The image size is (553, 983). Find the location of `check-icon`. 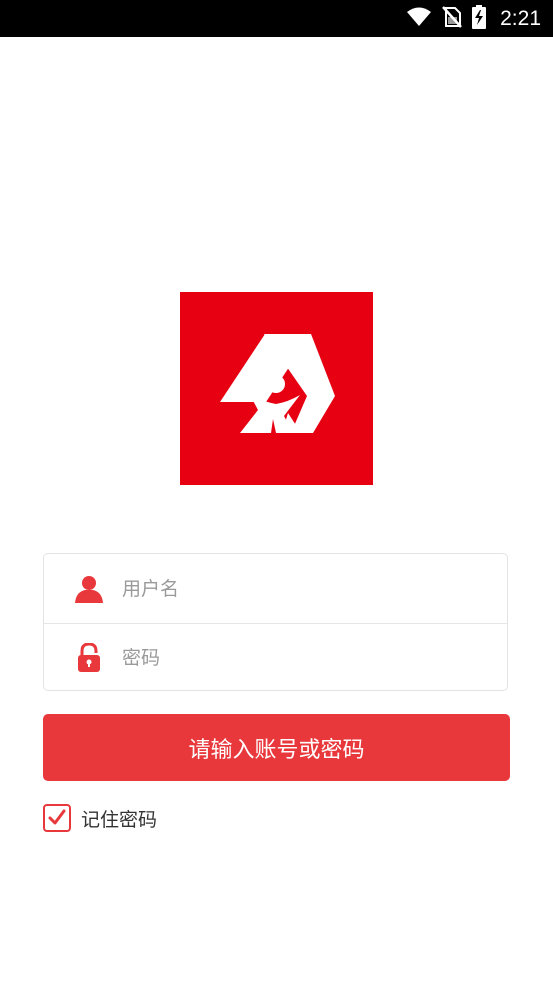

check-icon is located at coordinates (57, 817).